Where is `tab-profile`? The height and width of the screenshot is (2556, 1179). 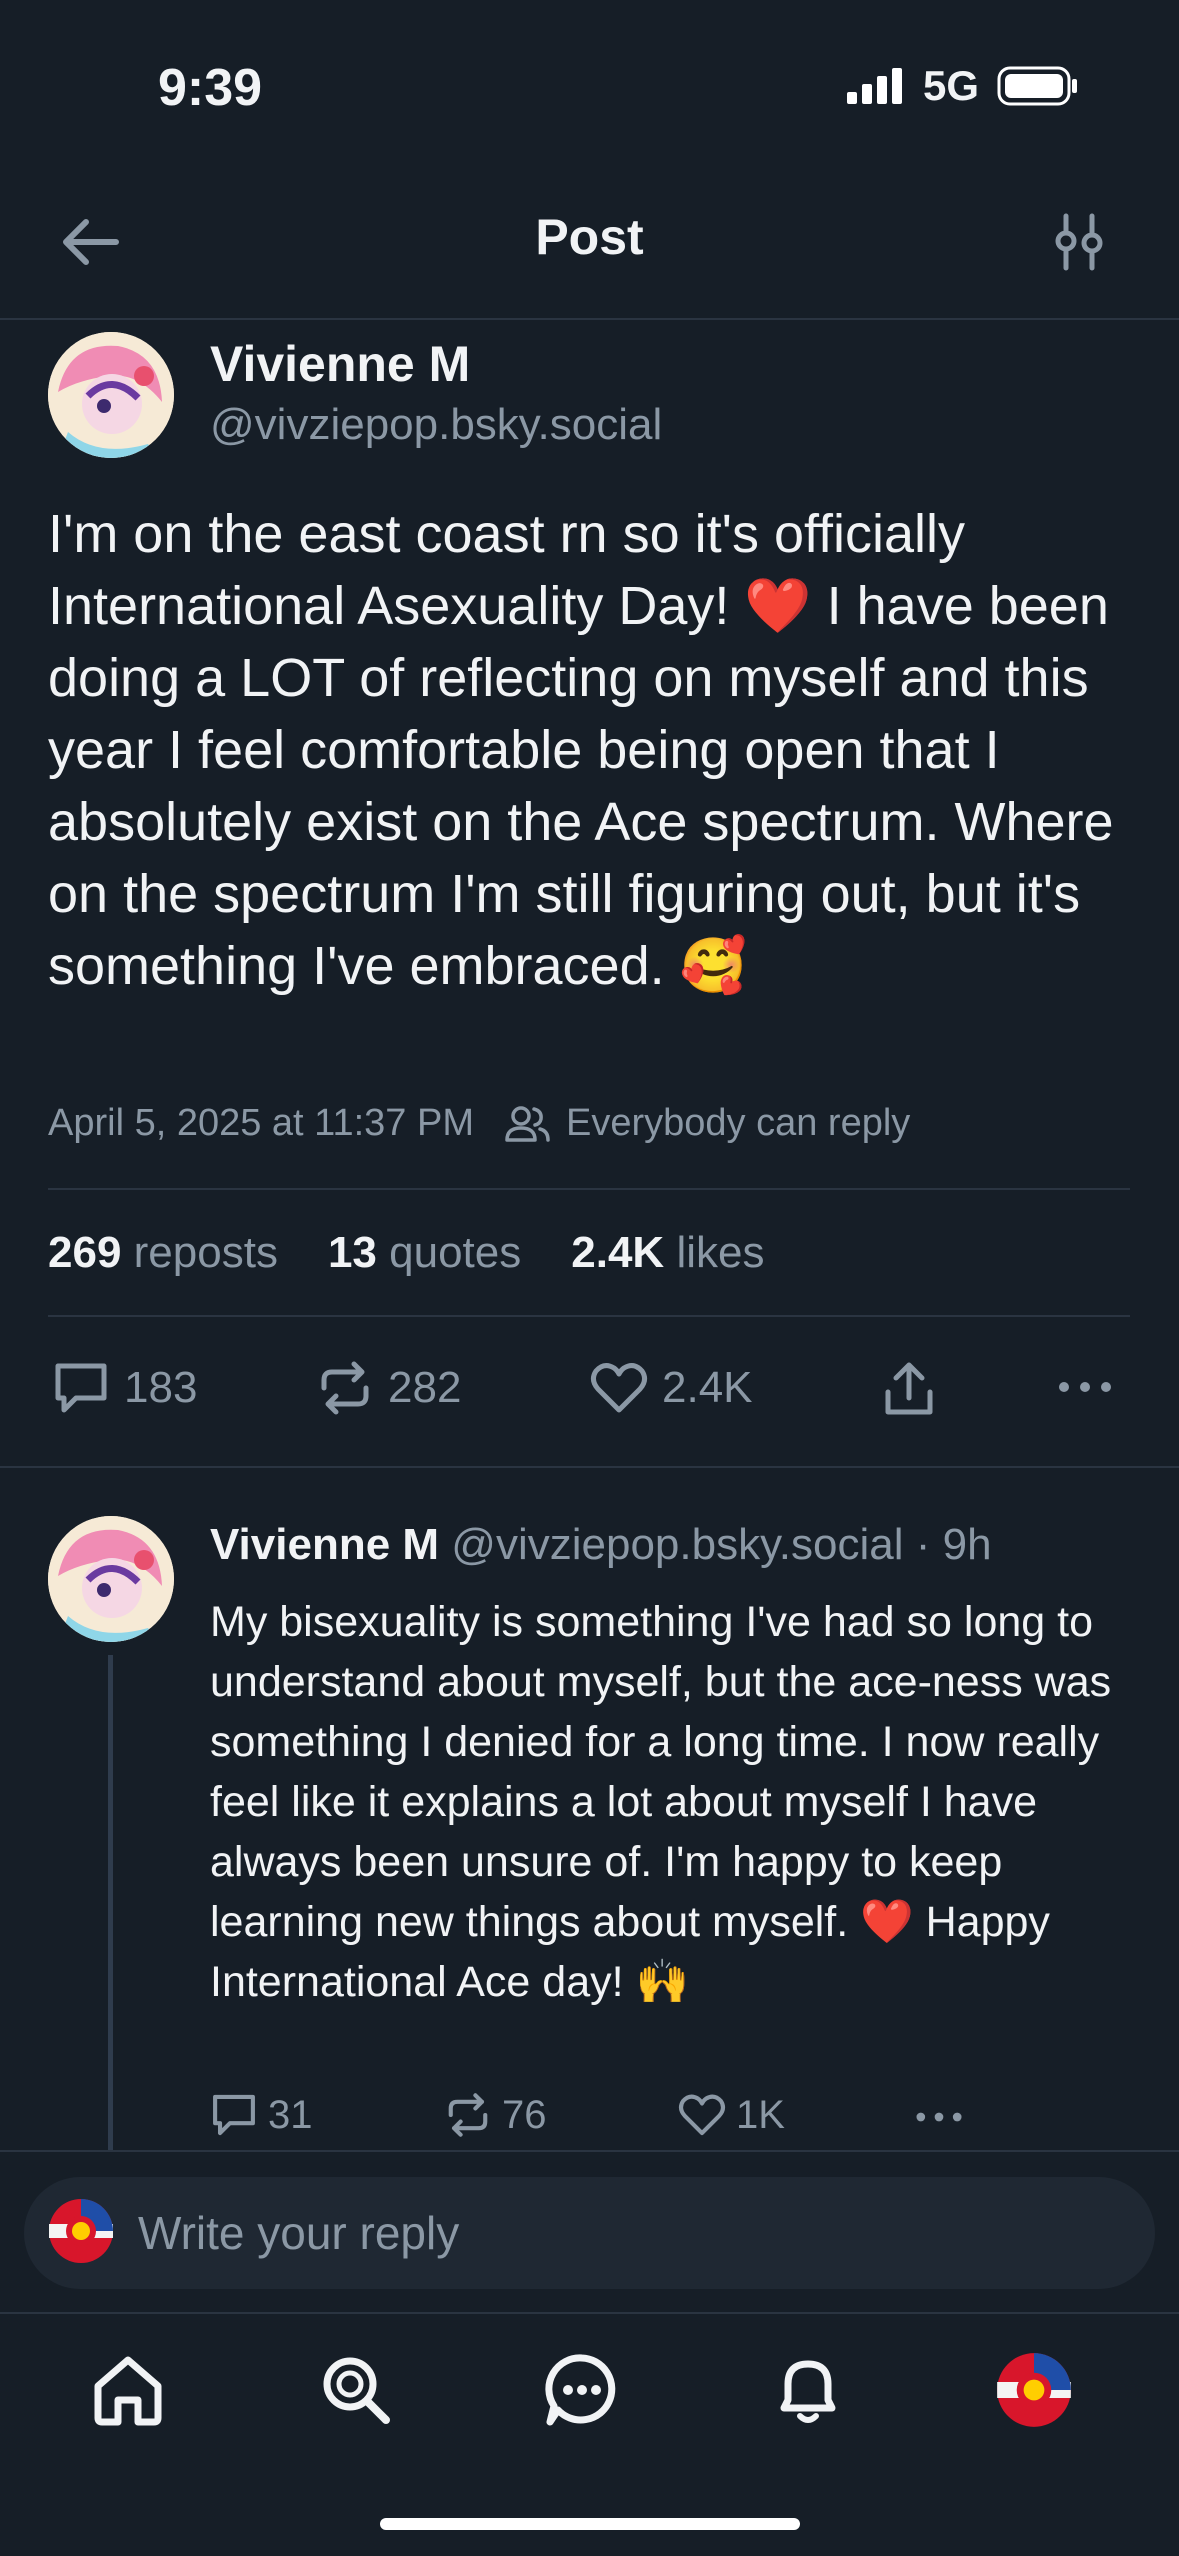 tab-profile is located at coordinates (1034, 2390).